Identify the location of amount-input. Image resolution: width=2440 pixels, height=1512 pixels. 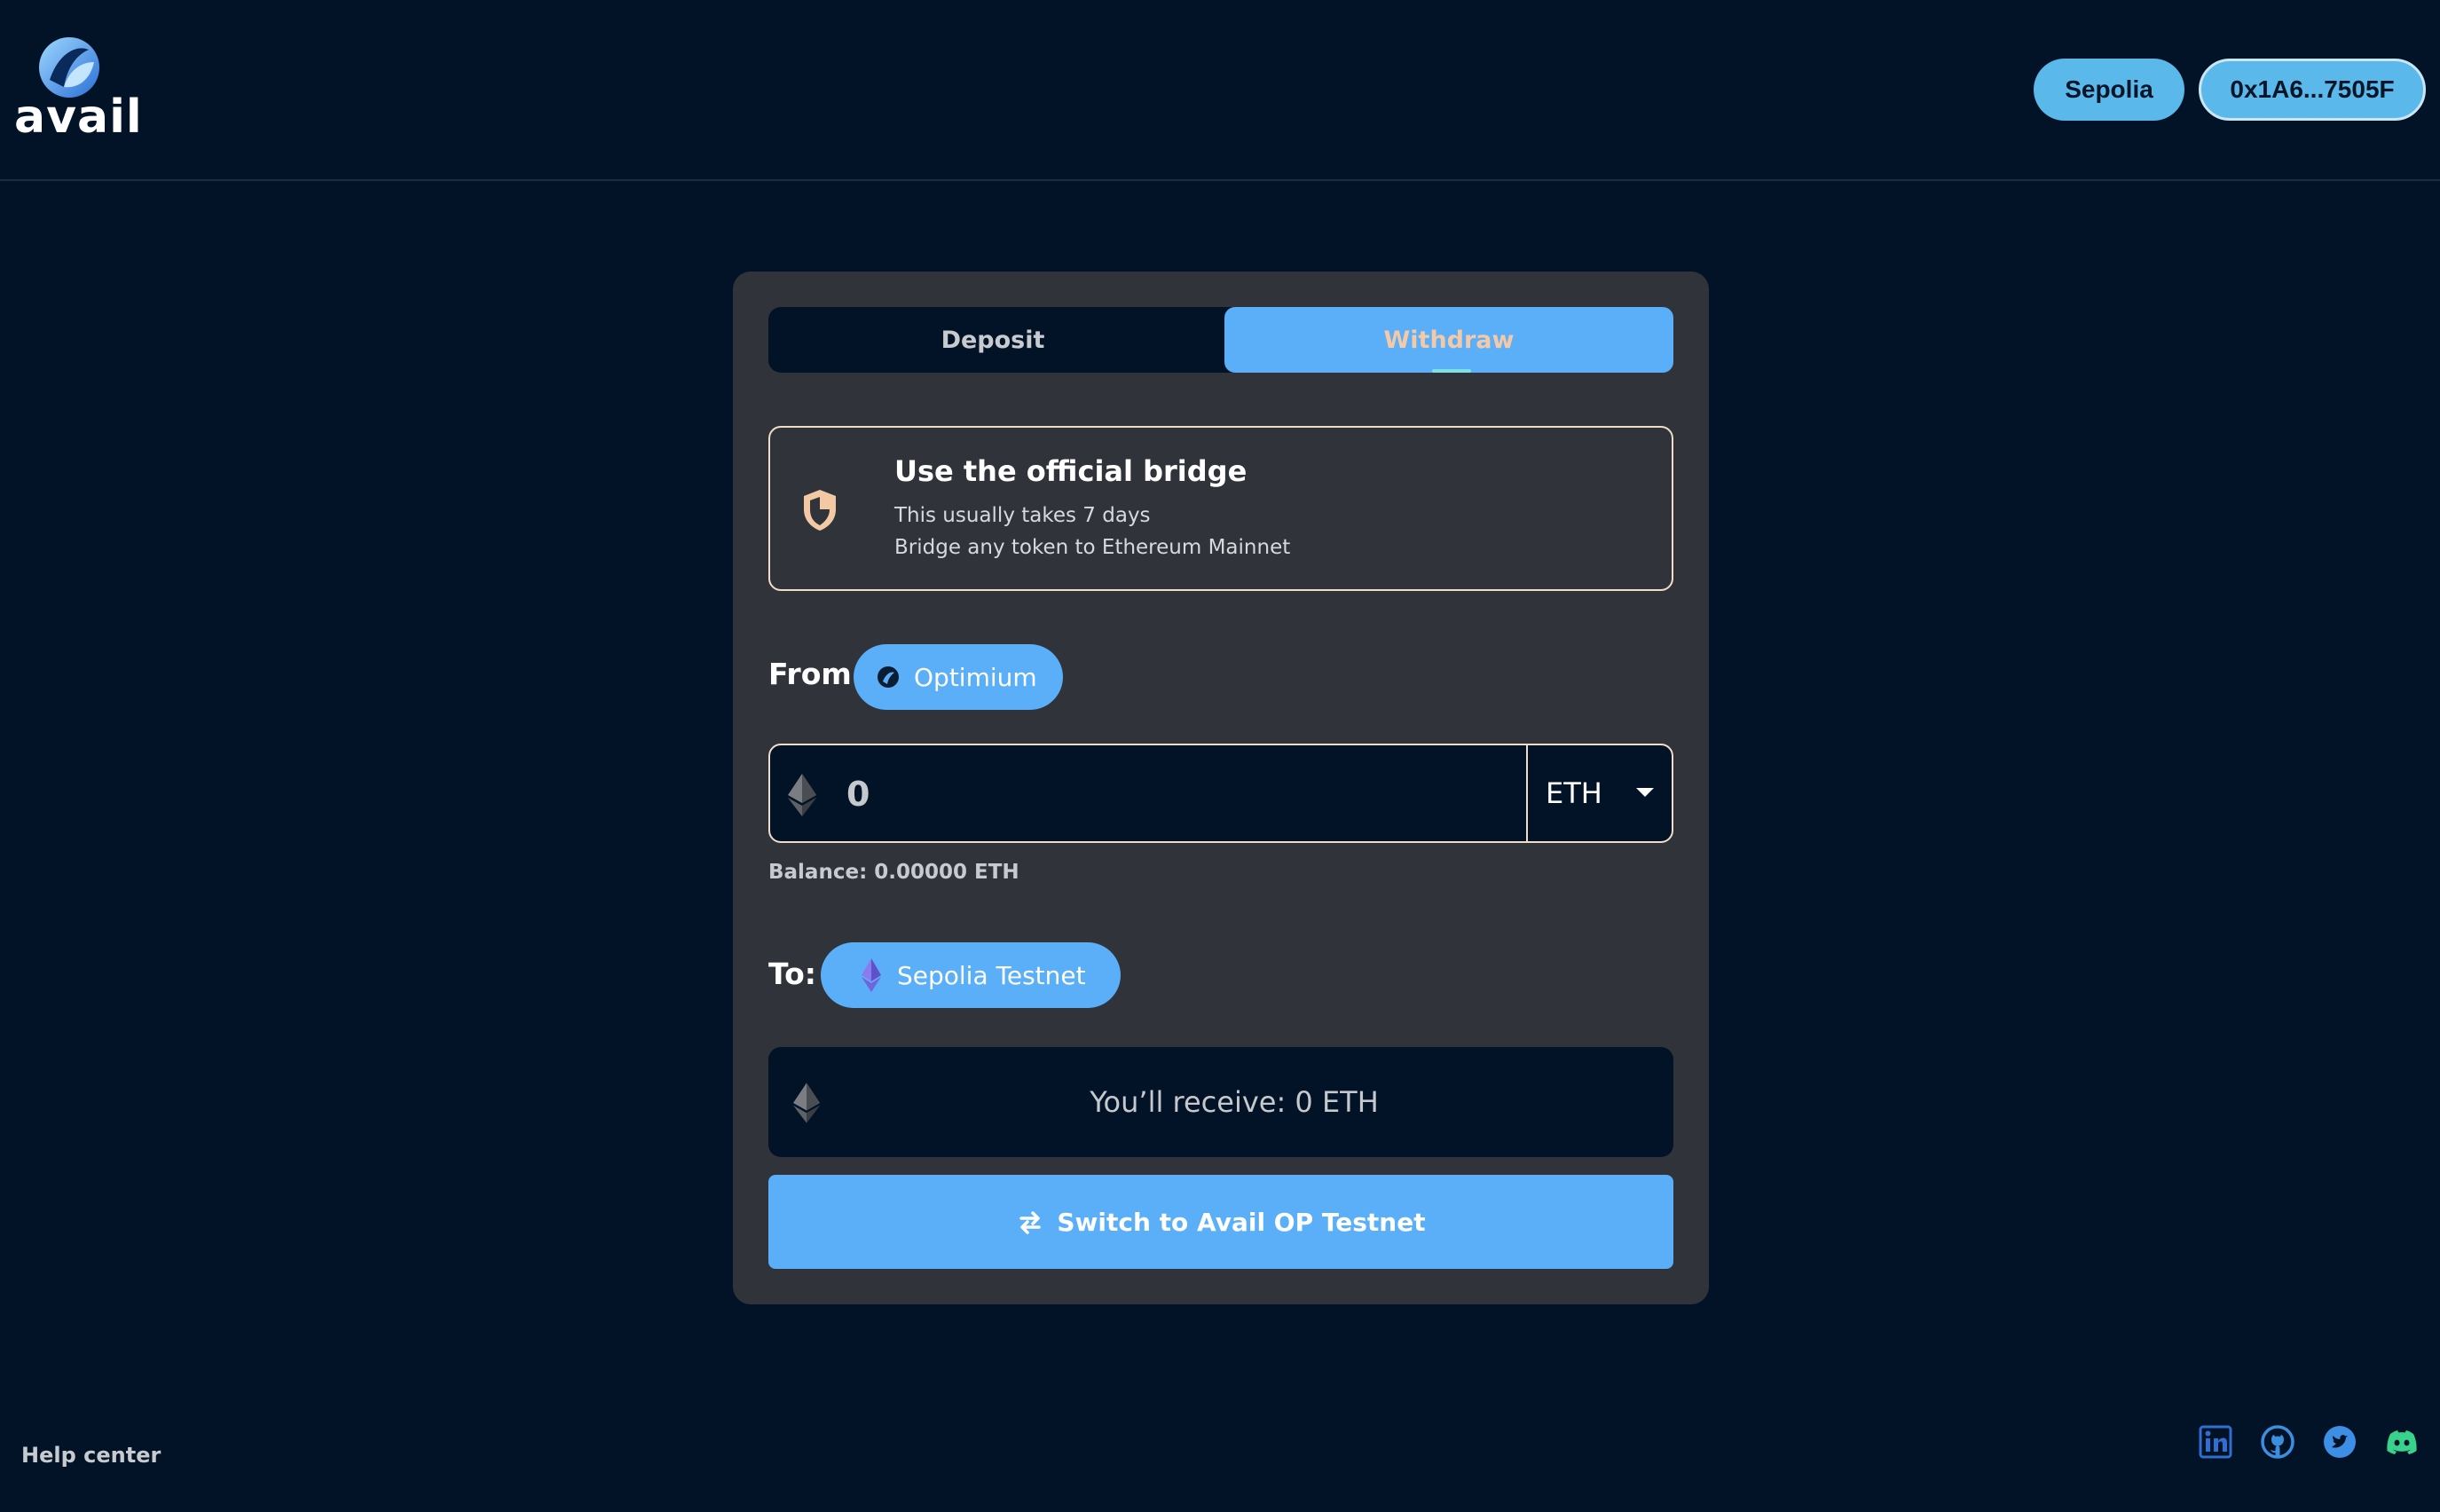
(1157, 794).